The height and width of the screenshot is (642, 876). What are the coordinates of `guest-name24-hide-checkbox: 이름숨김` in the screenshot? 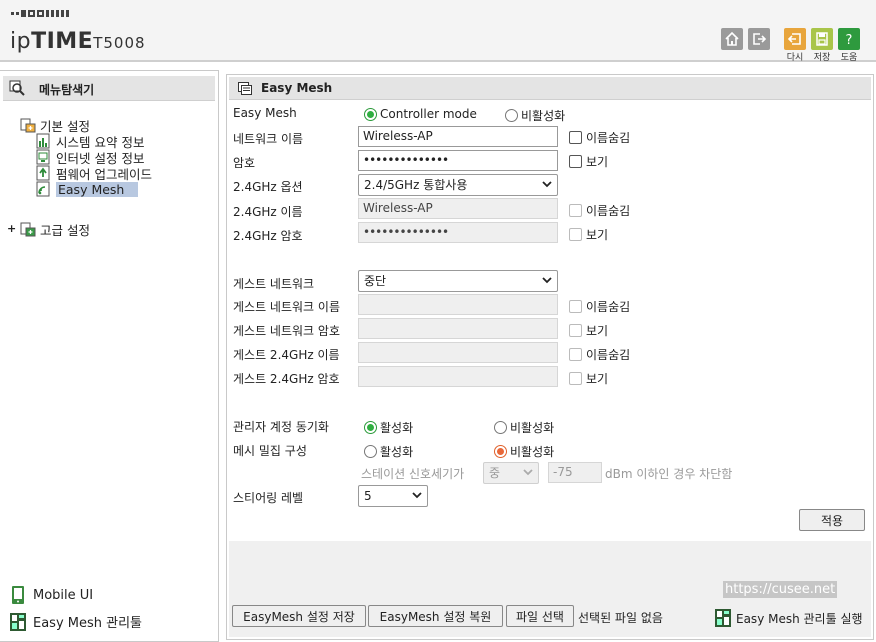 It's located at (599, 354).